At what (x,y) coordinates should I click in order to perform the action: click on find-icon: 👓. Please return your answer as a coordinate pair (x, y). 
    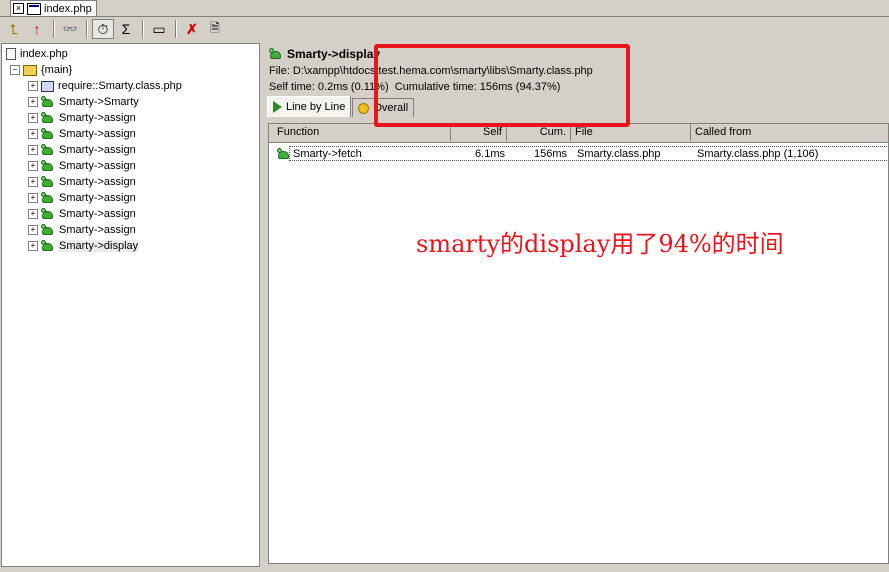
    Looking at the image, I should click on (70, 29).